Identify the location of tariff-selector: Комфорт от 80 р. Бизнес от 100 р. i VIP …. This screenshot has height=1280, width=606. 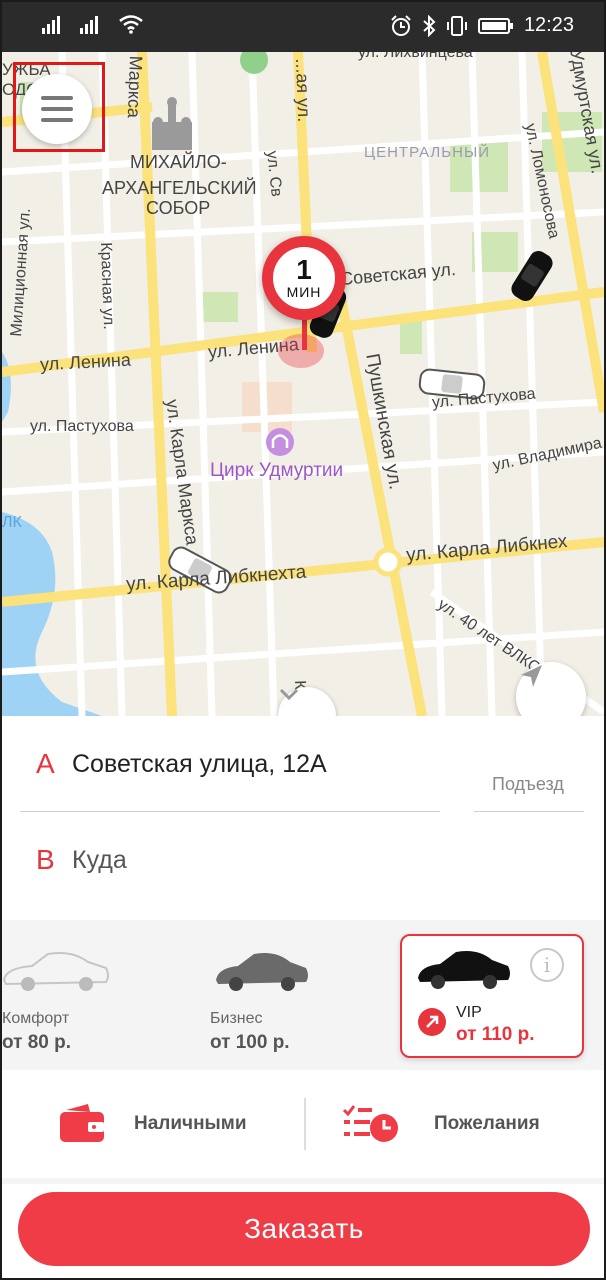
(303, 995).